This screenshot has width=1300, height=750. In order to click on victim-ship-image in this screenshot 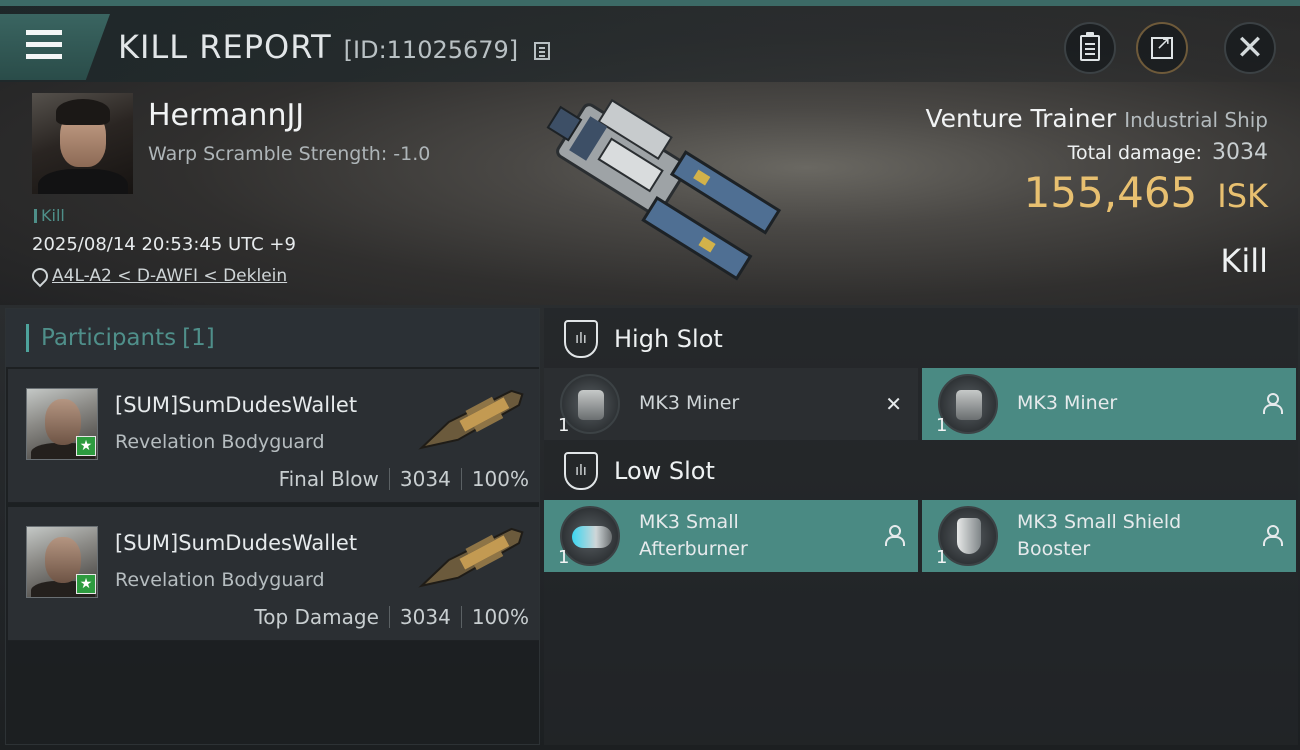, I will do `click(664, 189)`.